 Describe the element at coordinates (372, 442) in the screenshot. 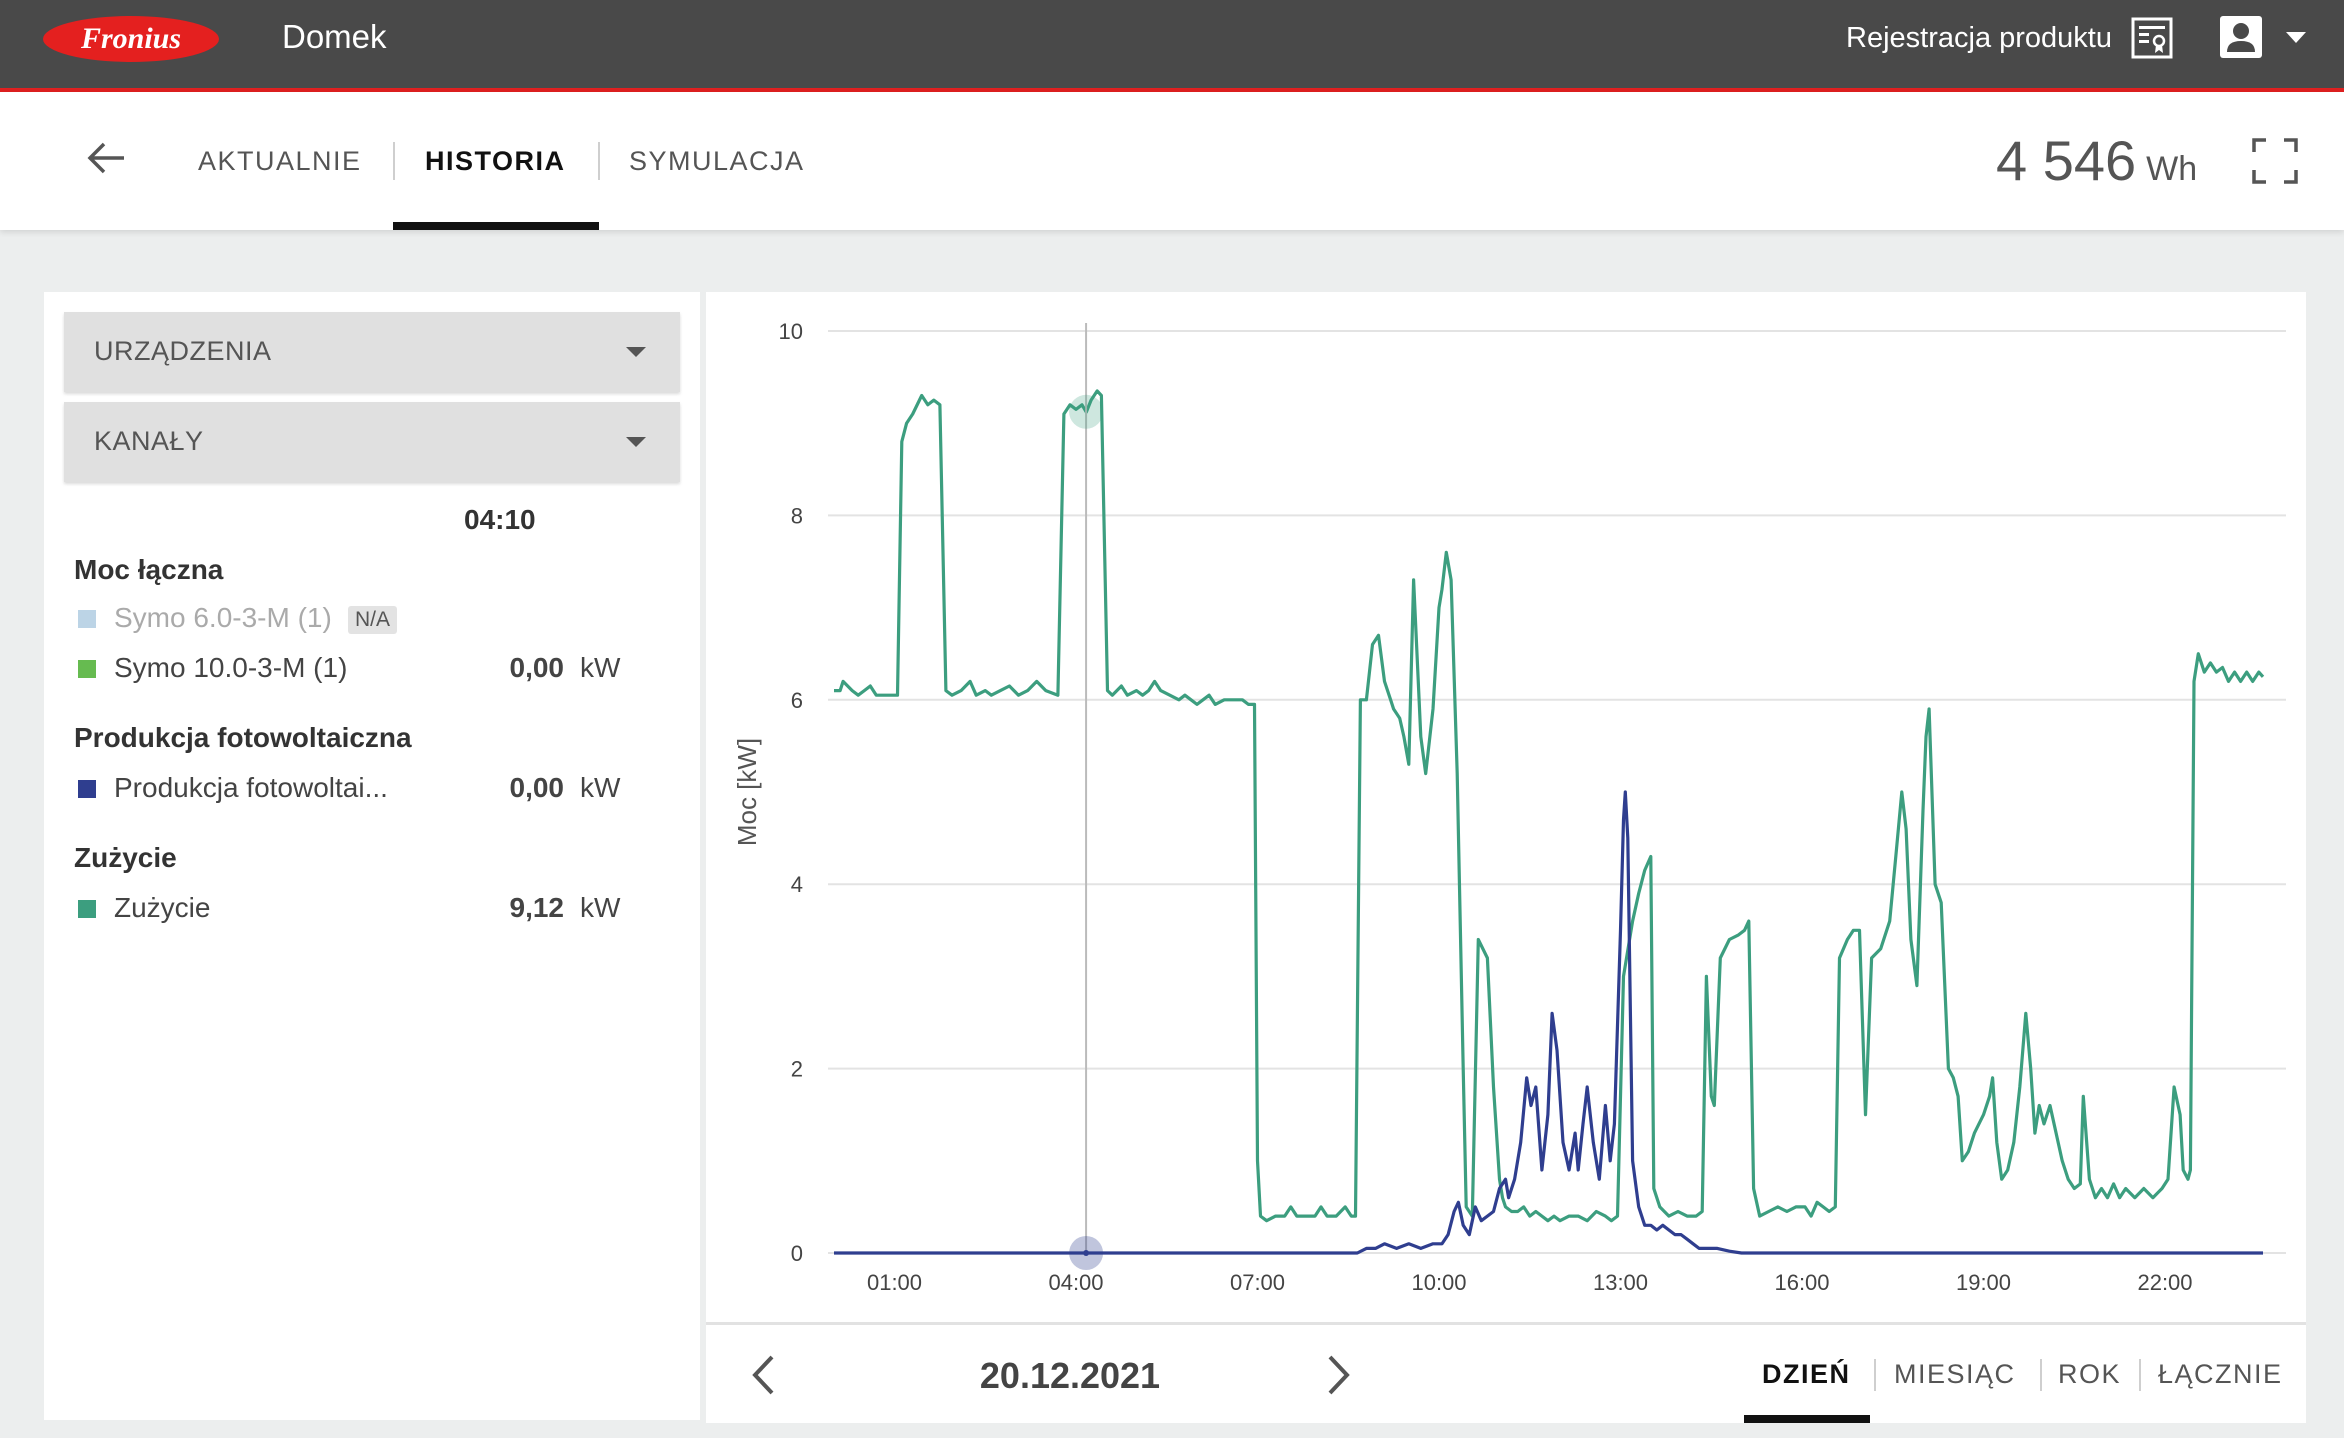

I see `channels-dropdown: KANAŁY` at that location.